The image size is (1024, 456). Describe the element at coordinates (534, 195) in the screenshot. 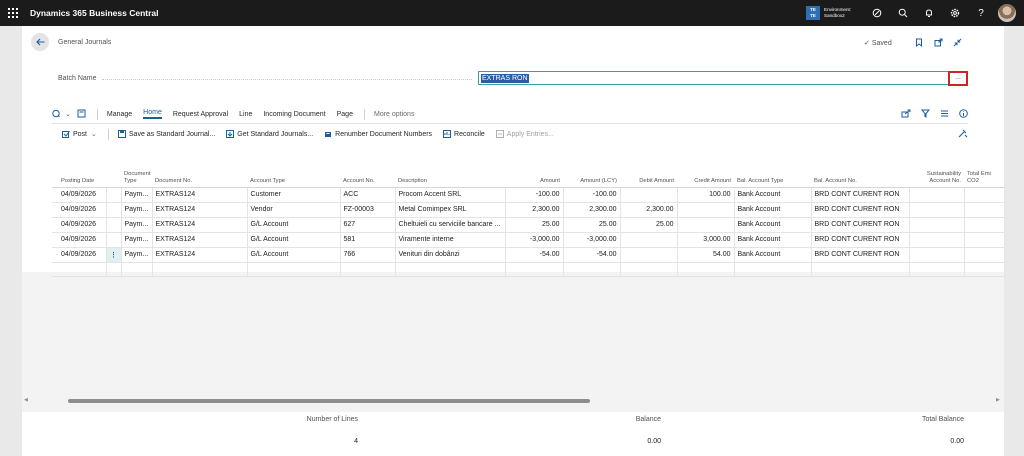

I see `cell-amount: -100.00` at that location.